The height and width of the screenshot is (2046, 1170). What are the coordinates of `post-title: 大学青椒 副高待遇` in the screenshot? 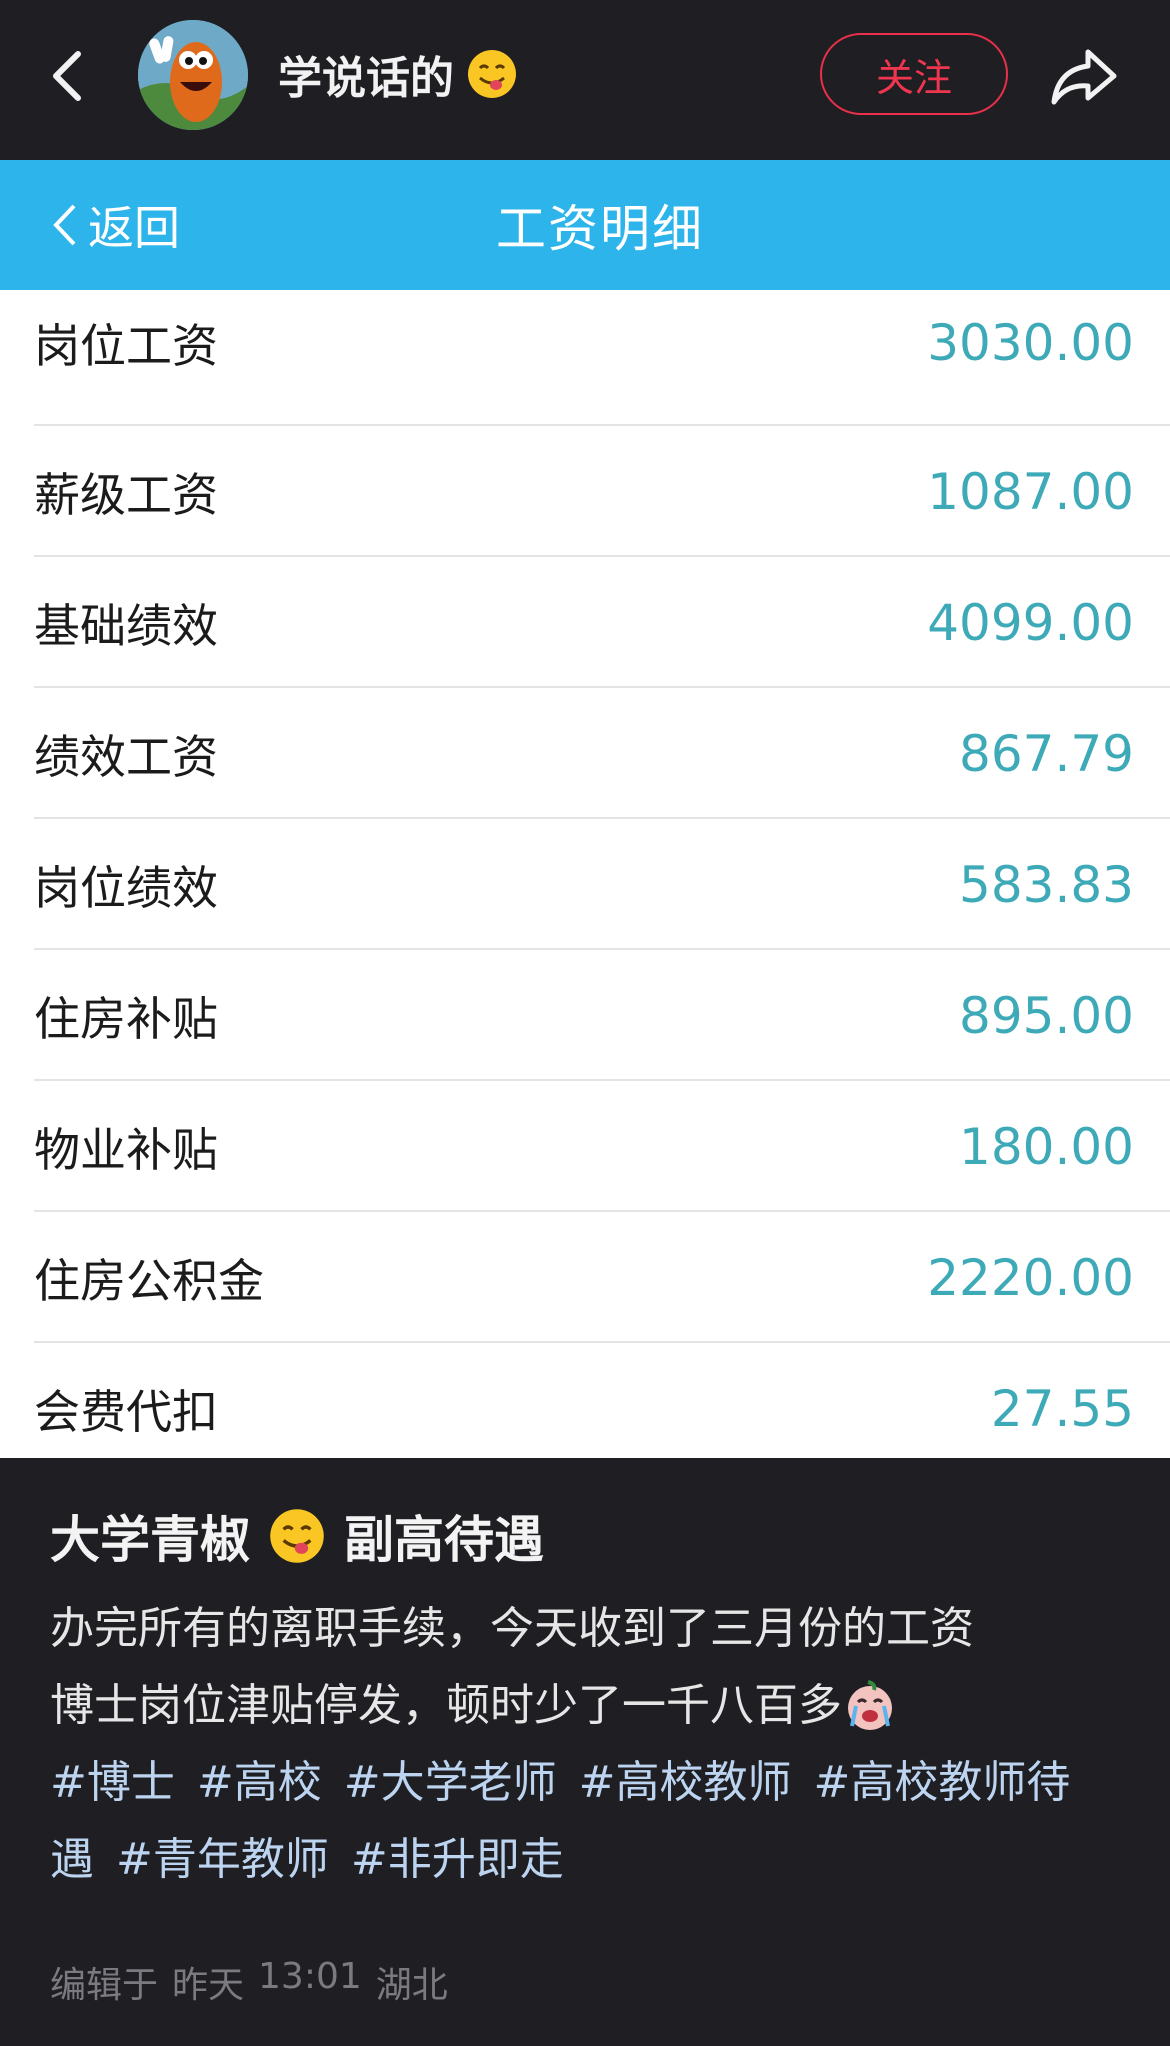 It's located at (297, 1536).